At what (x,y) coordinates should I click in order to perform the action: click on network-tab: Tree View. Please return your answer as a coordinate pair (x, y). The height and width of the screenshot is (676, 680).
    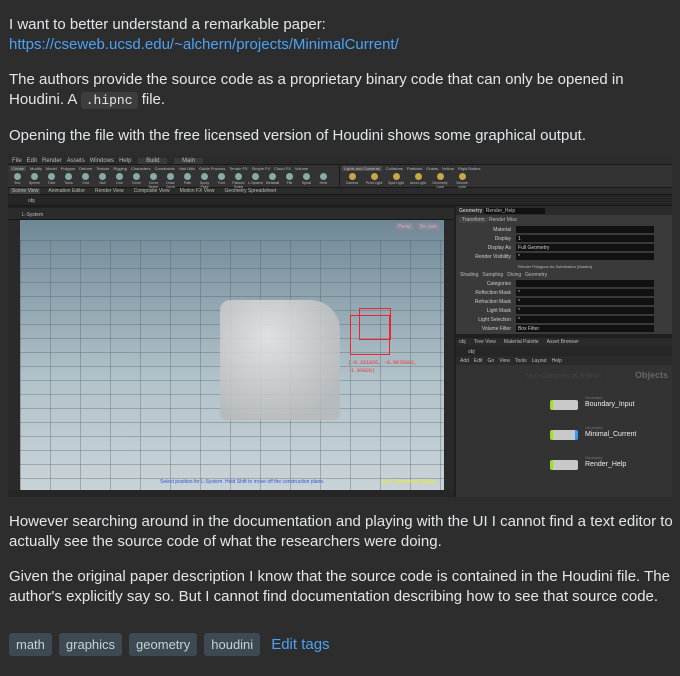
    Looking at the image, I should click on (485, 342).